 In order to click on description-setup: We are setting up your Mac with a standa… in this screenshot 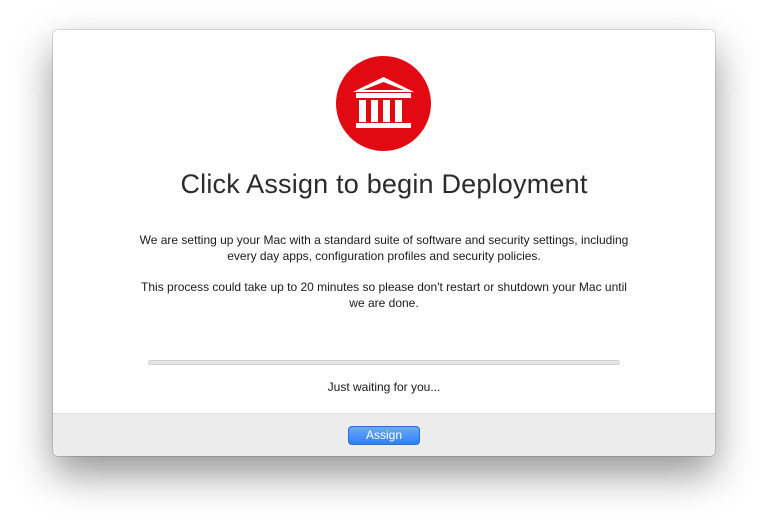, I will do `click(384, 248)`.